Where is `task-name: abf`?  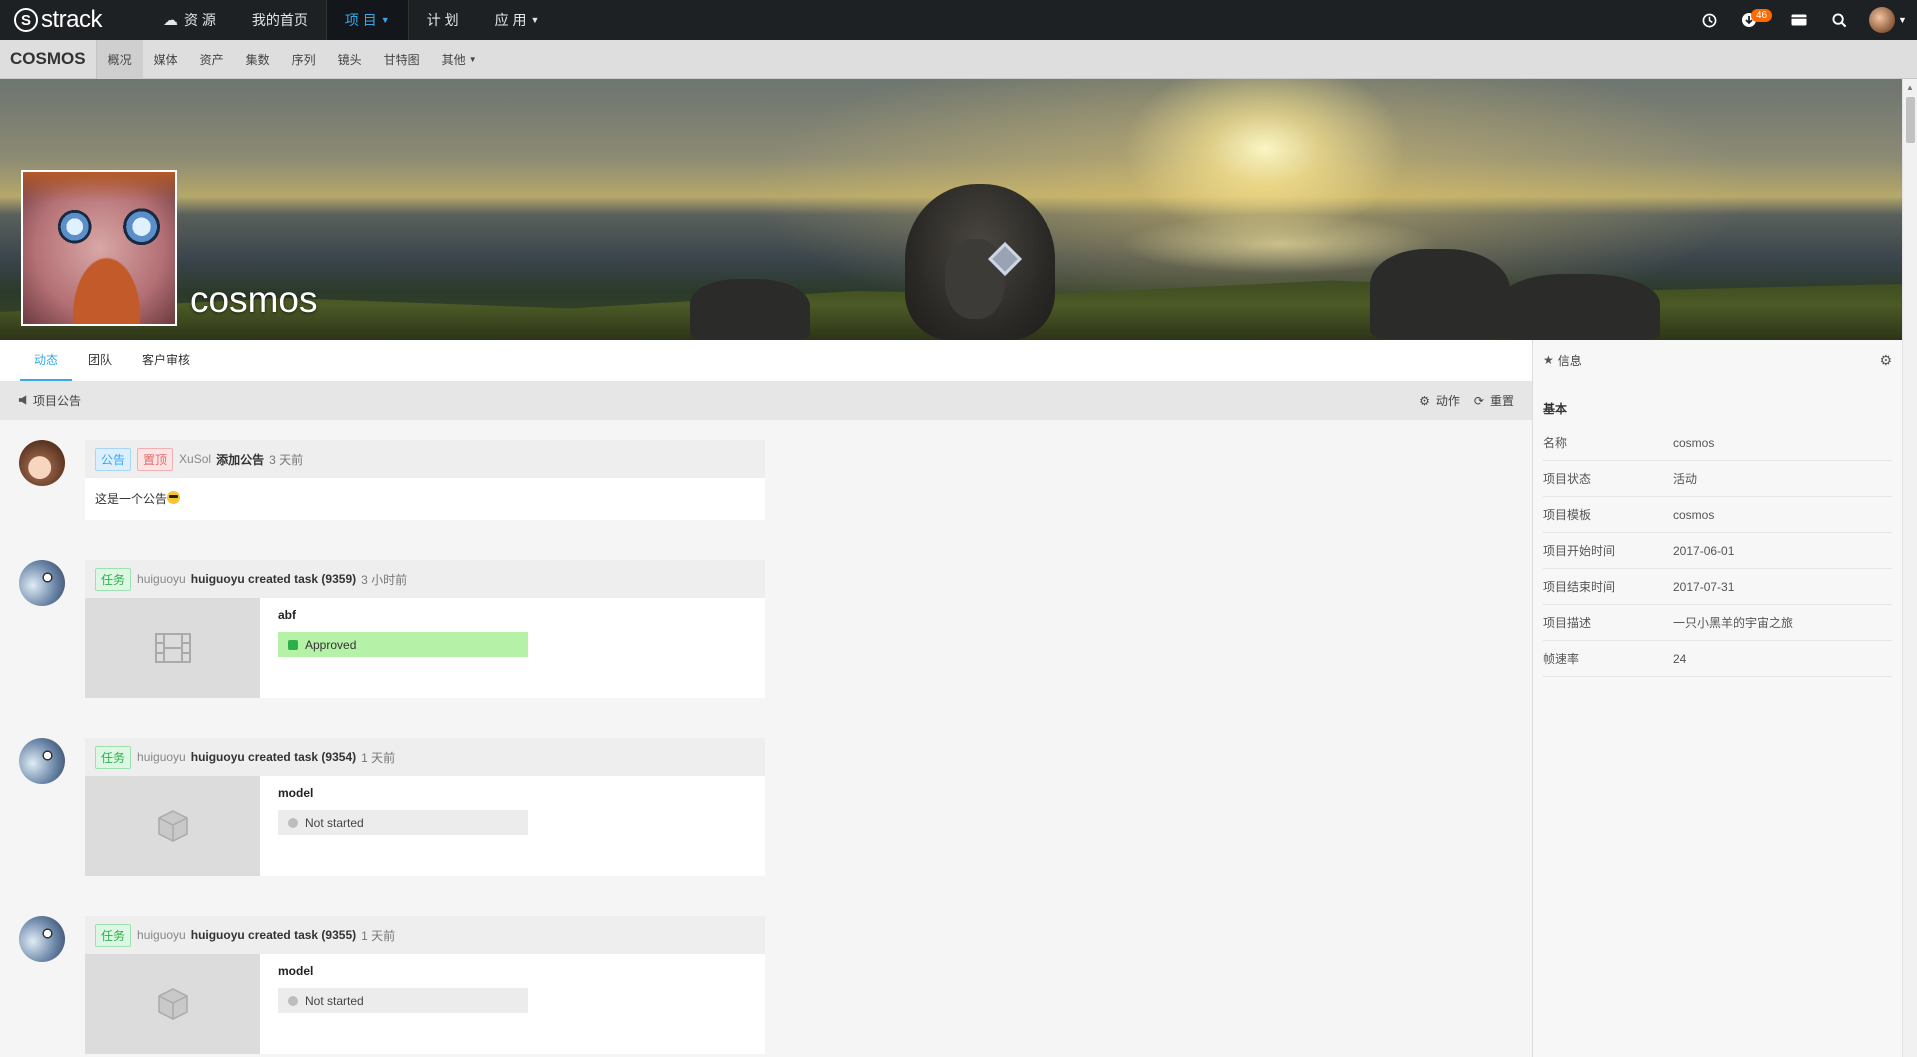
task-name: abf is located at coordinates (403, 615).